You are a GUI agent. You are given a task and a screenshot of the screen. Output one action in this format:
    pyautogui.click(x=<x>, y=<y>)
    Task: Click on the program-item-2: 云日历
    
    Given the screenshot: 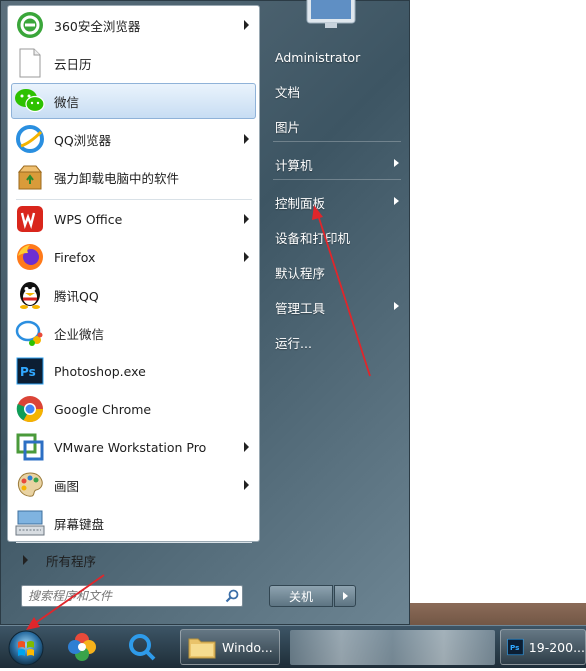 What is the action you would take?
    pyautogui.click(x=133, y=63)
    